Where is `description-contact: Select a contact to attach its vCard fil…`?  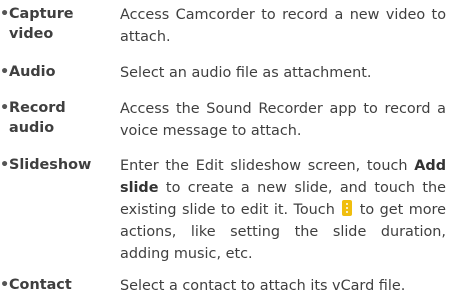
description-contact: Select a contact to attach its vCard fil… is located at coordinates (263, 286).